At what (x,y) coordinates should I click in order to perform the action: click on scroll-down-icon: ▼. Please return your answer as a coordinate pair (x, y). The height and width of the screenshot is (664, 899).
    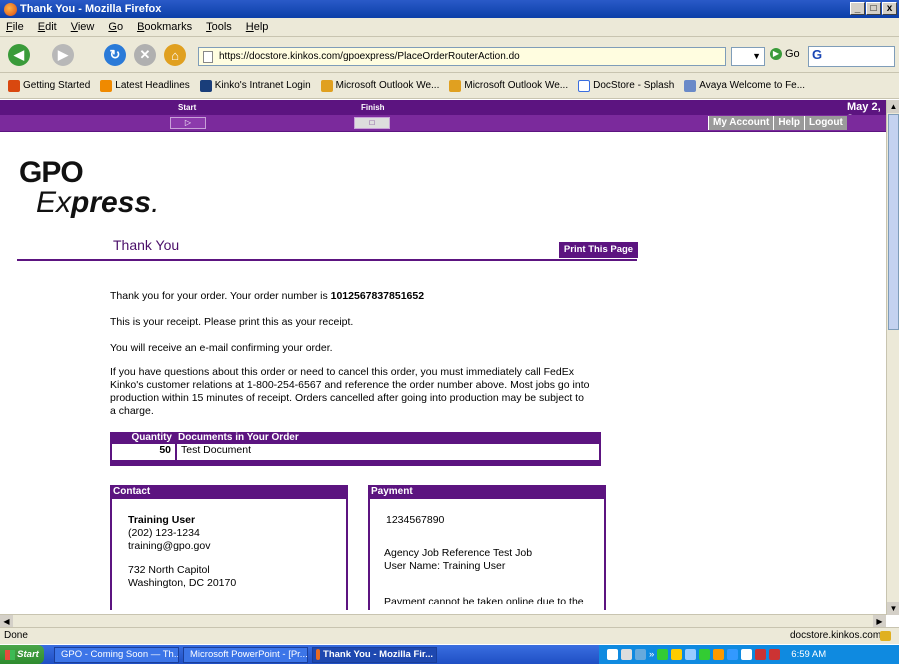
    Looking at the image, I should click on (893, 608).